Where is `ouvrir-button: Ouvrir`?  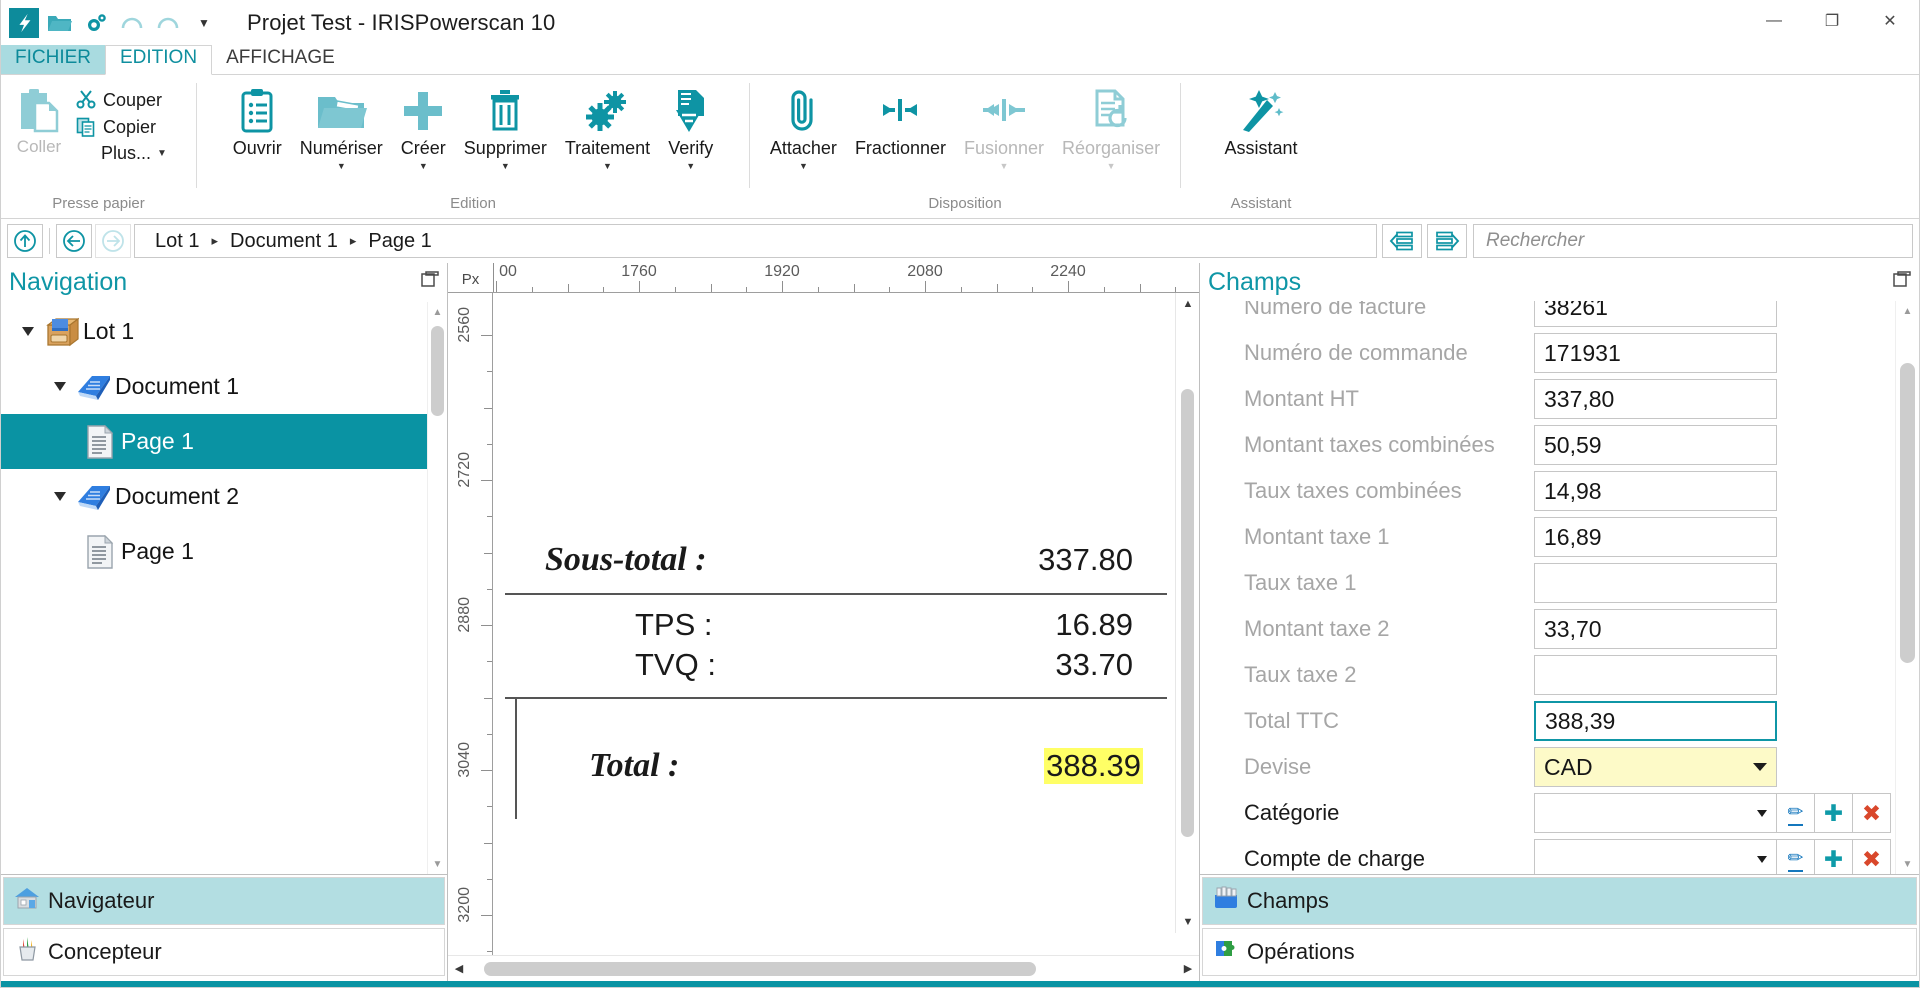 ouvrir-button: Ouvrir is located at coordinates (257, 120).